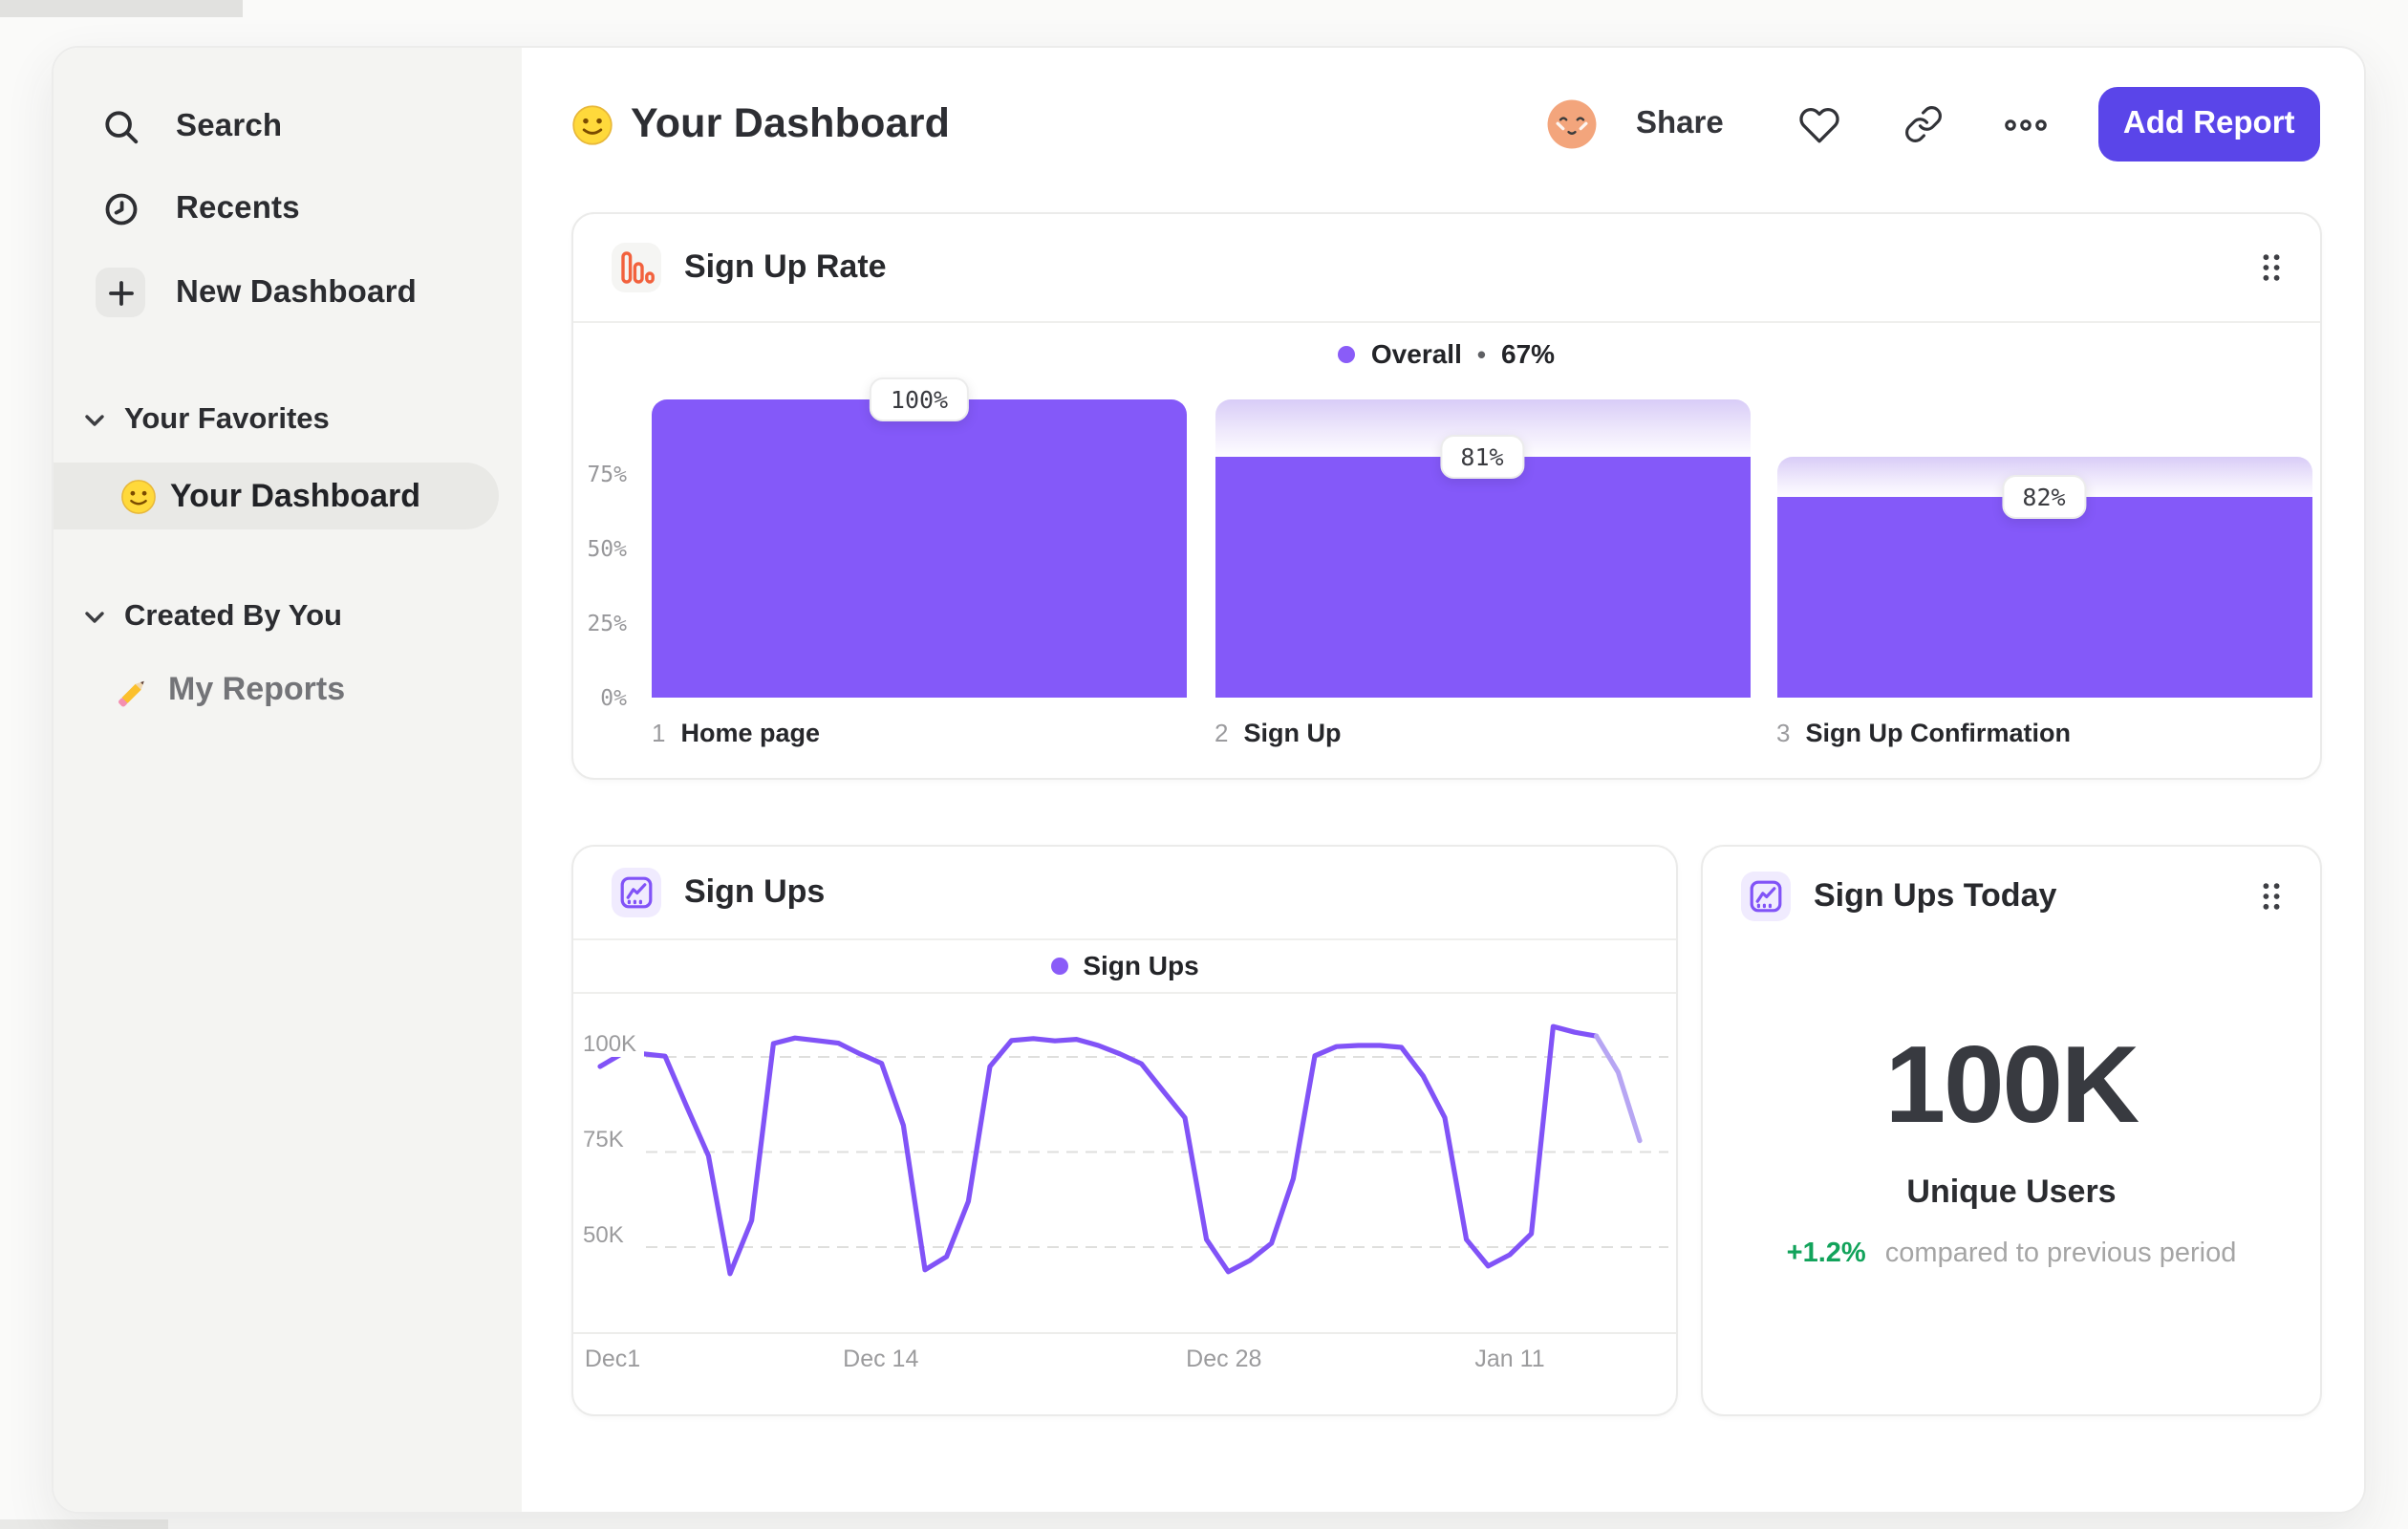 This screenshot has height=1529, width=2408. Describe the element at coordinates (257, 689) in the screenshot. I see `sidebar-item-label: My Reports` at that location.